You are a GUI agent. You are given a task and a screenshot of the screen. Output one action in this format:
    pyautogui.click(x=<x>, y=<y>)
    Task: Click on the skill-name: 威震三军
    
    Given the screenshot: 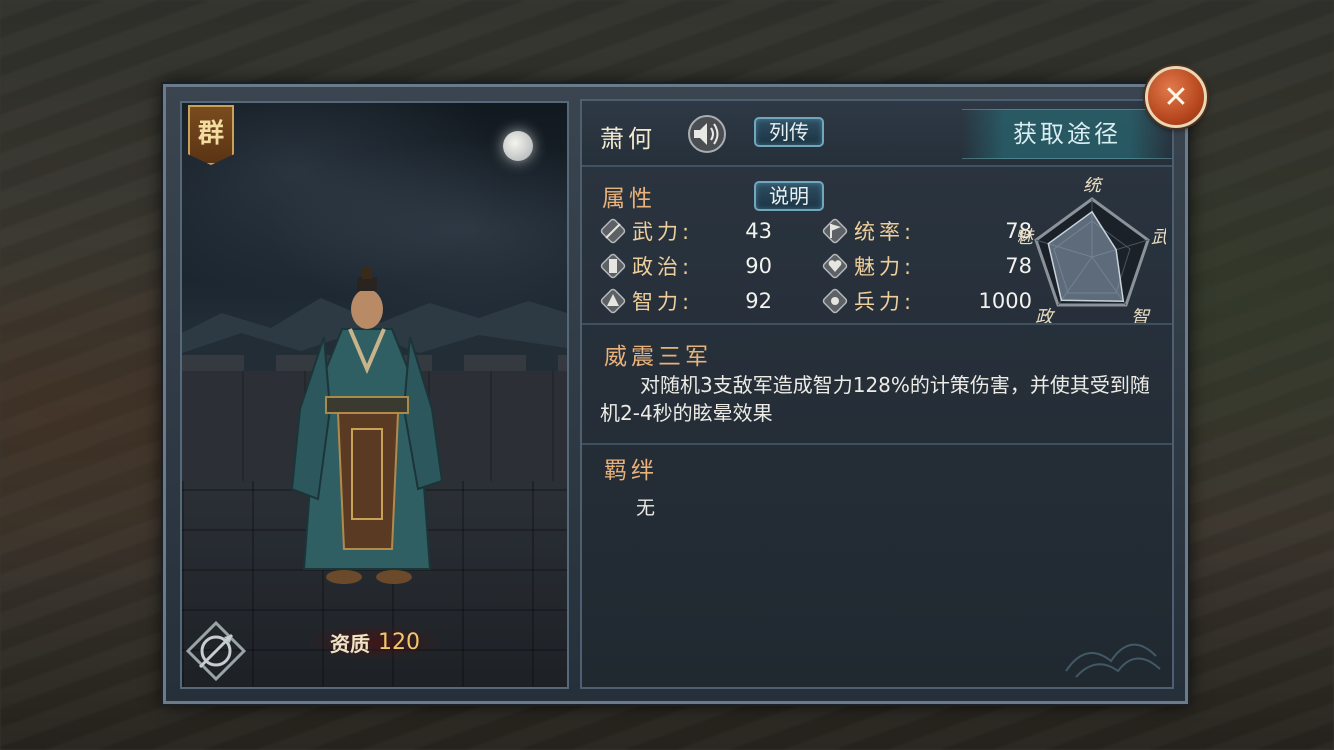 What is the action you would take?
    pyautogui.click(x=658, y=357)
    